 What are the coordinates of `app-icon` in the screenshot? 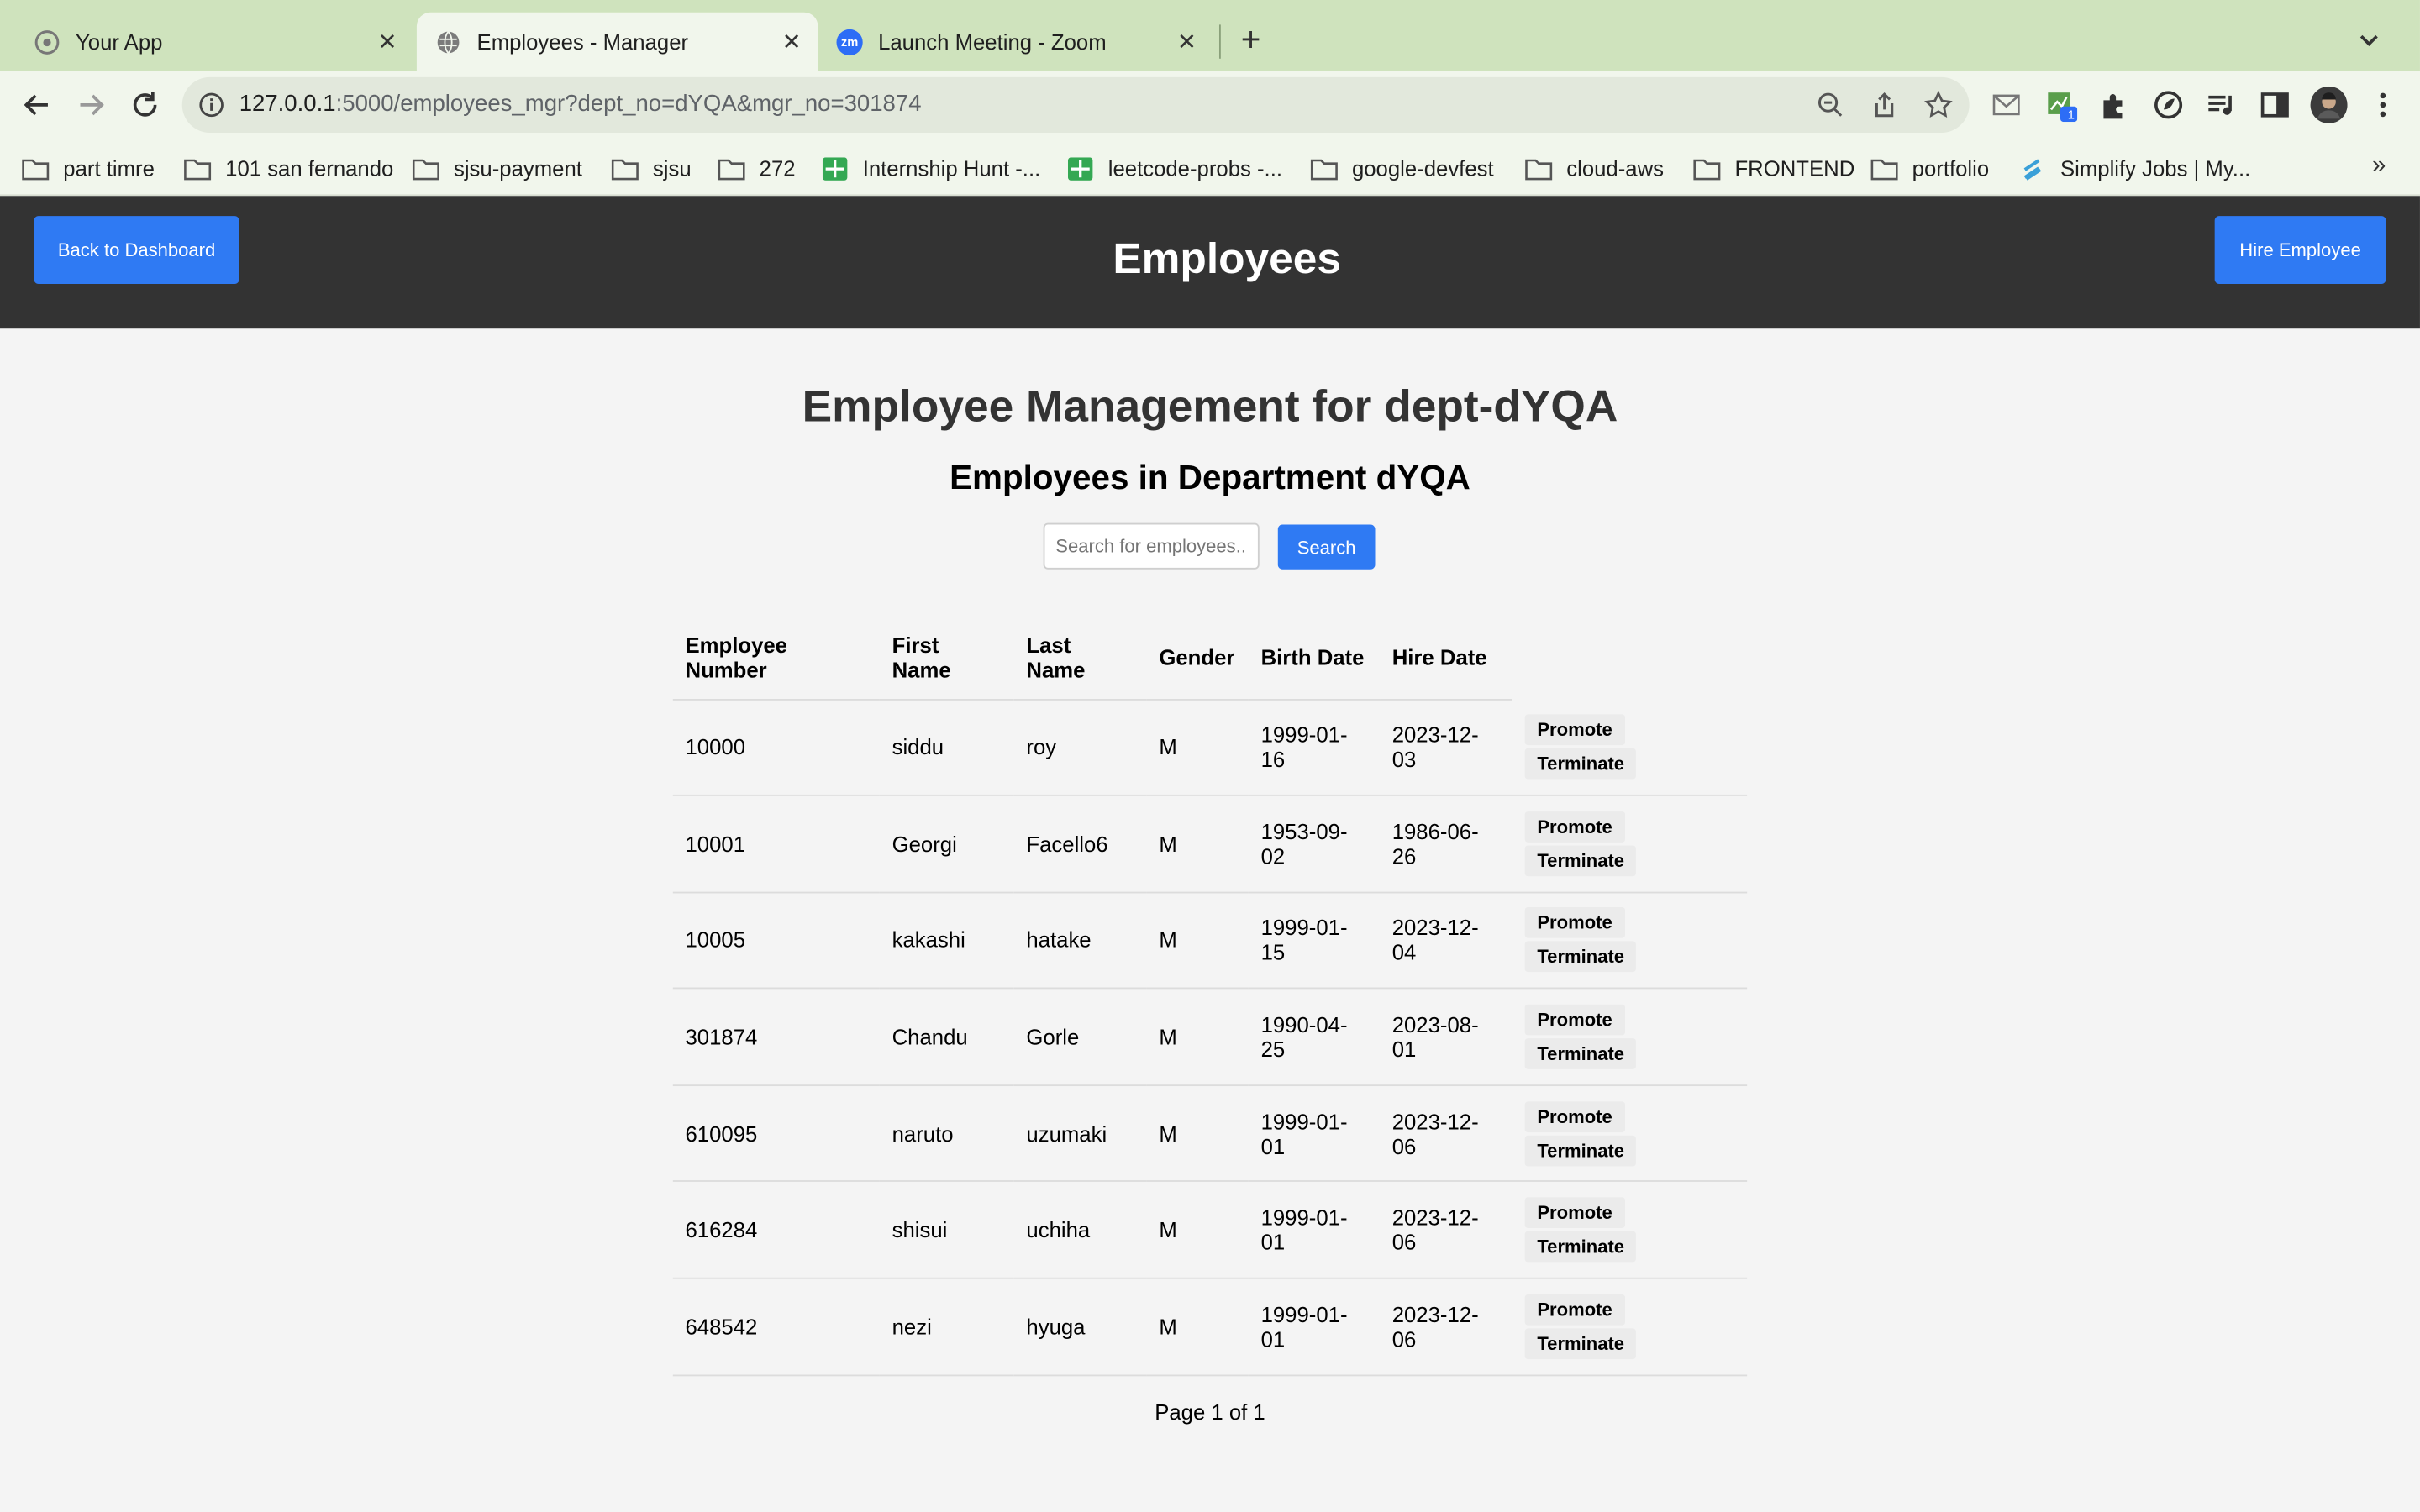 It's located at (47, 42).